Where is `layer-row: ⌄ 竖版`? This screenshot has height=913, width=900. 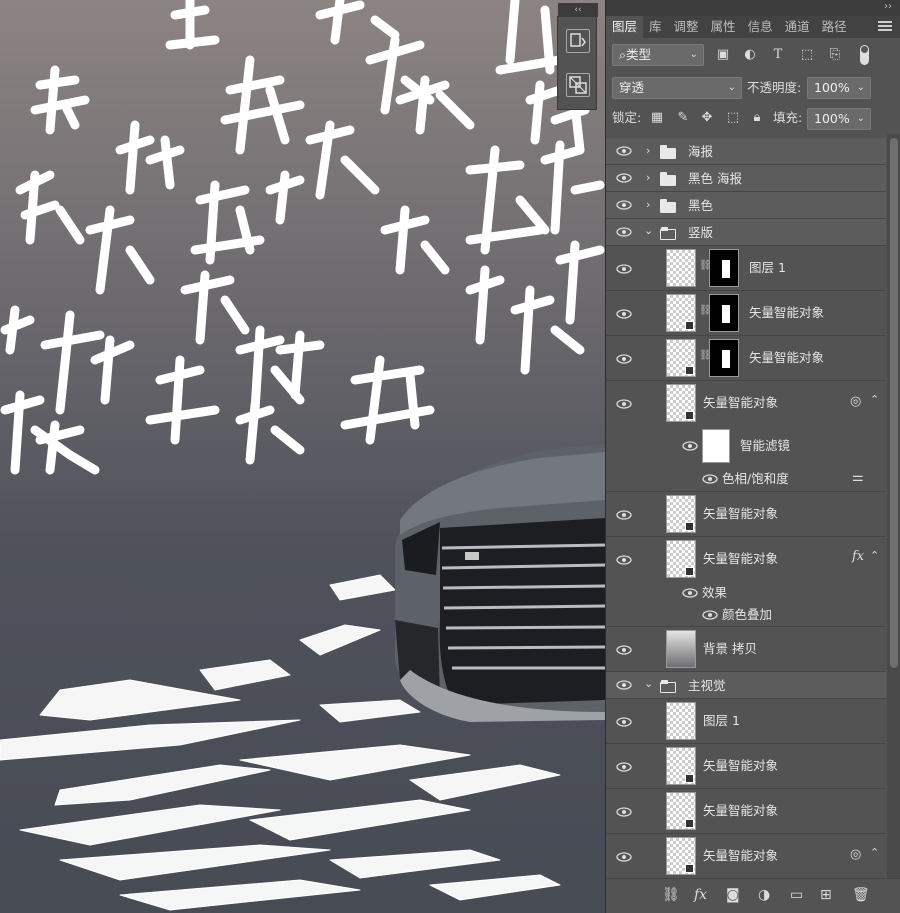
layer-row: ⌄ 竖版 is located at coordinates (746, 232).